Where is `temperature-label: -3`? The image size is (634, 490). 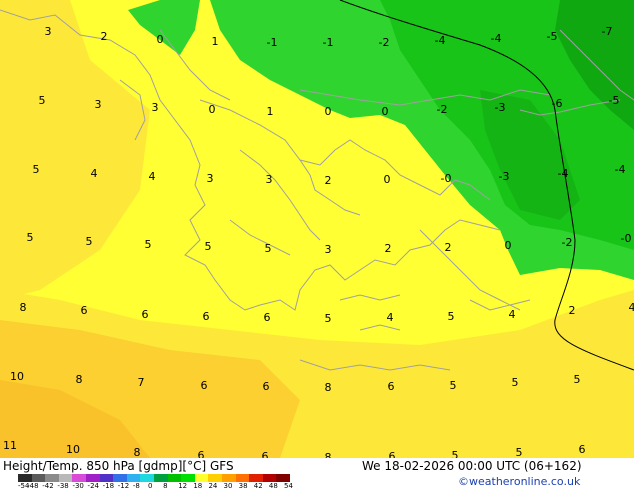
temperature-label: -3 is located at coordinates (504, 176).